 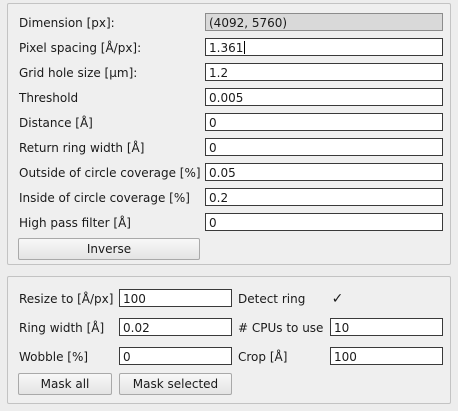 What do you see at coordinates (175, 356) in the screenshot?
I see `wobble-field: 0` at bounding box center [175, 356].